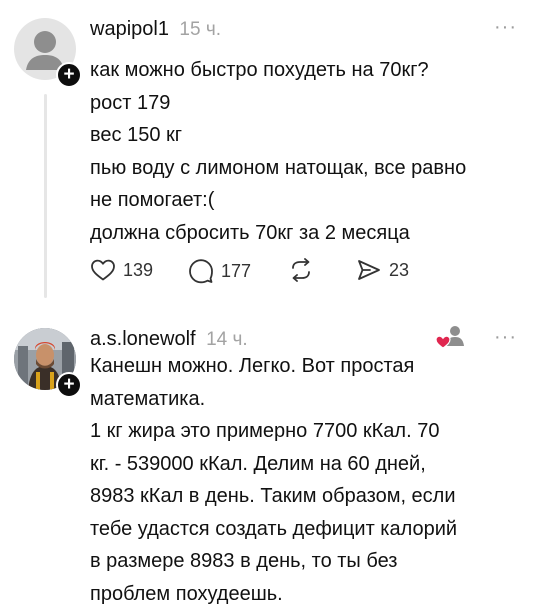 This screenshot has width=537, height=610. I want to click on text-line: как можно быстро похудеть на 70кг?, so click(310, 70).